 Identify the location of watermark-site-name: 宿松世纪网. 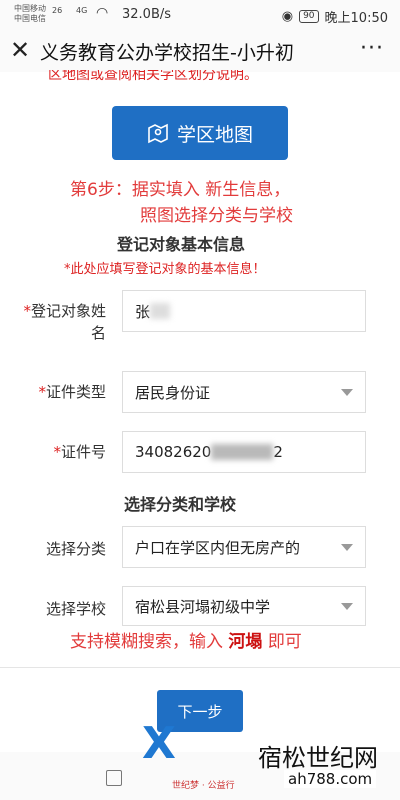
(318, 758).